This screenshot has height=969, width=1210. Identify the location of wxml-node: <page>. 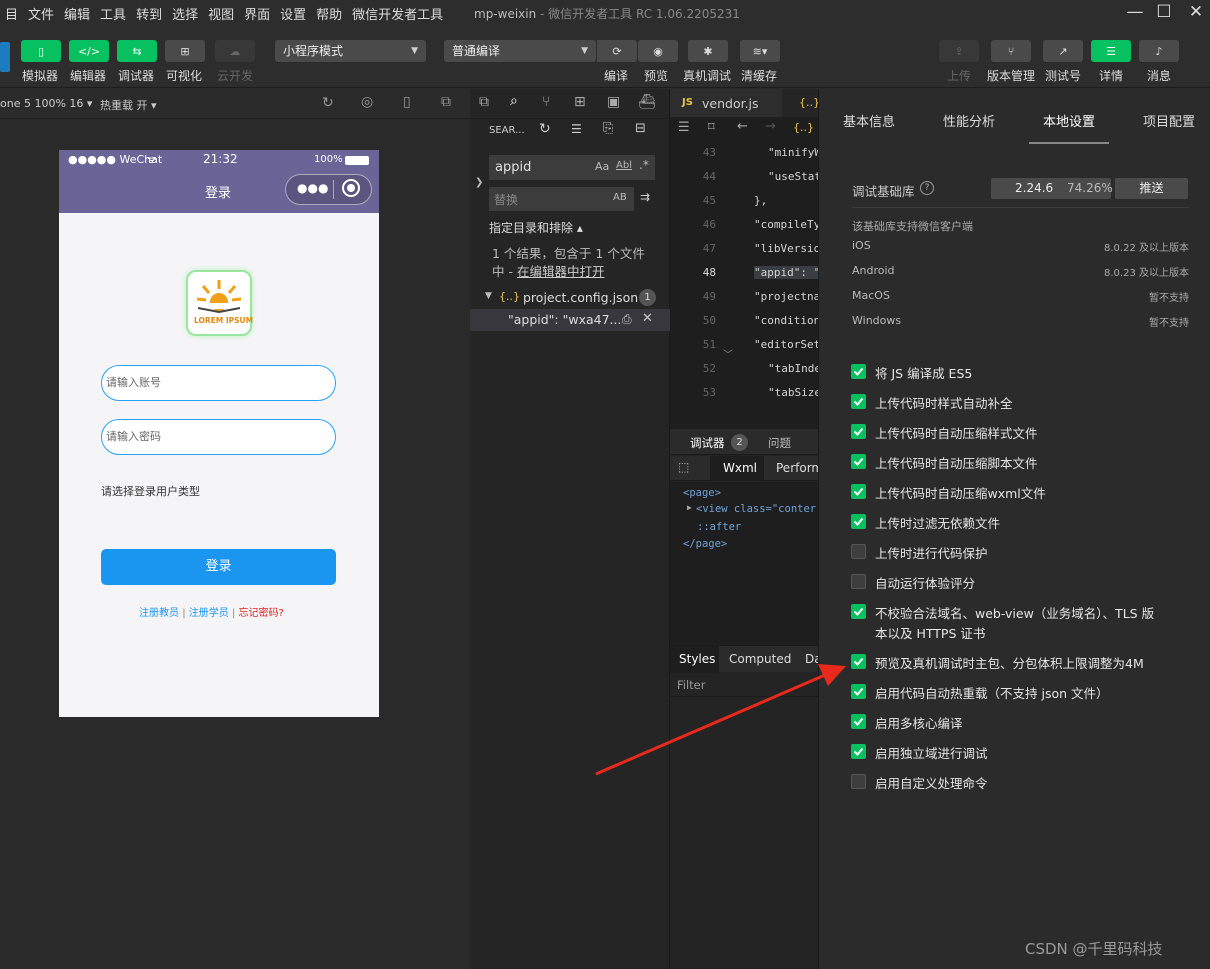
(702, 493).